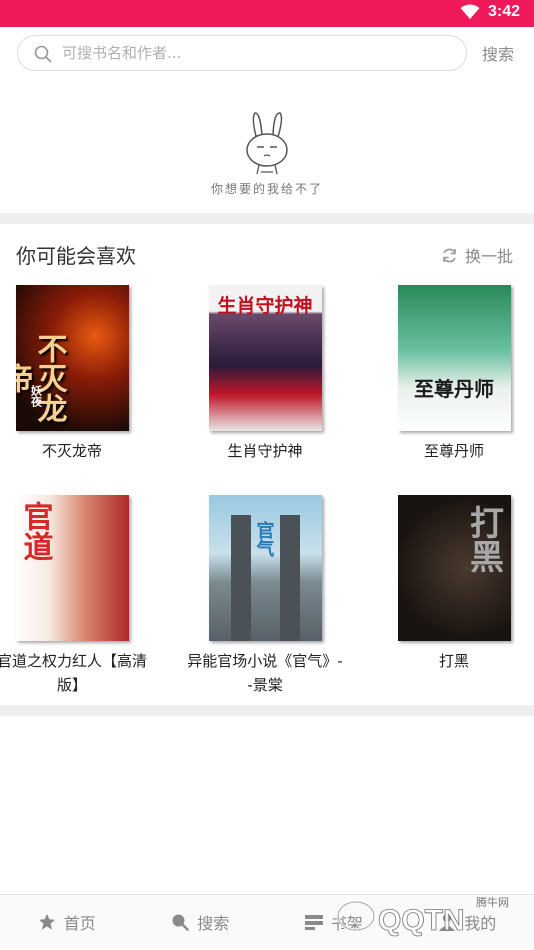  Describe the element at coordinates (314, 922) in the screenshot. I see `bookshelf-icon` at that location.